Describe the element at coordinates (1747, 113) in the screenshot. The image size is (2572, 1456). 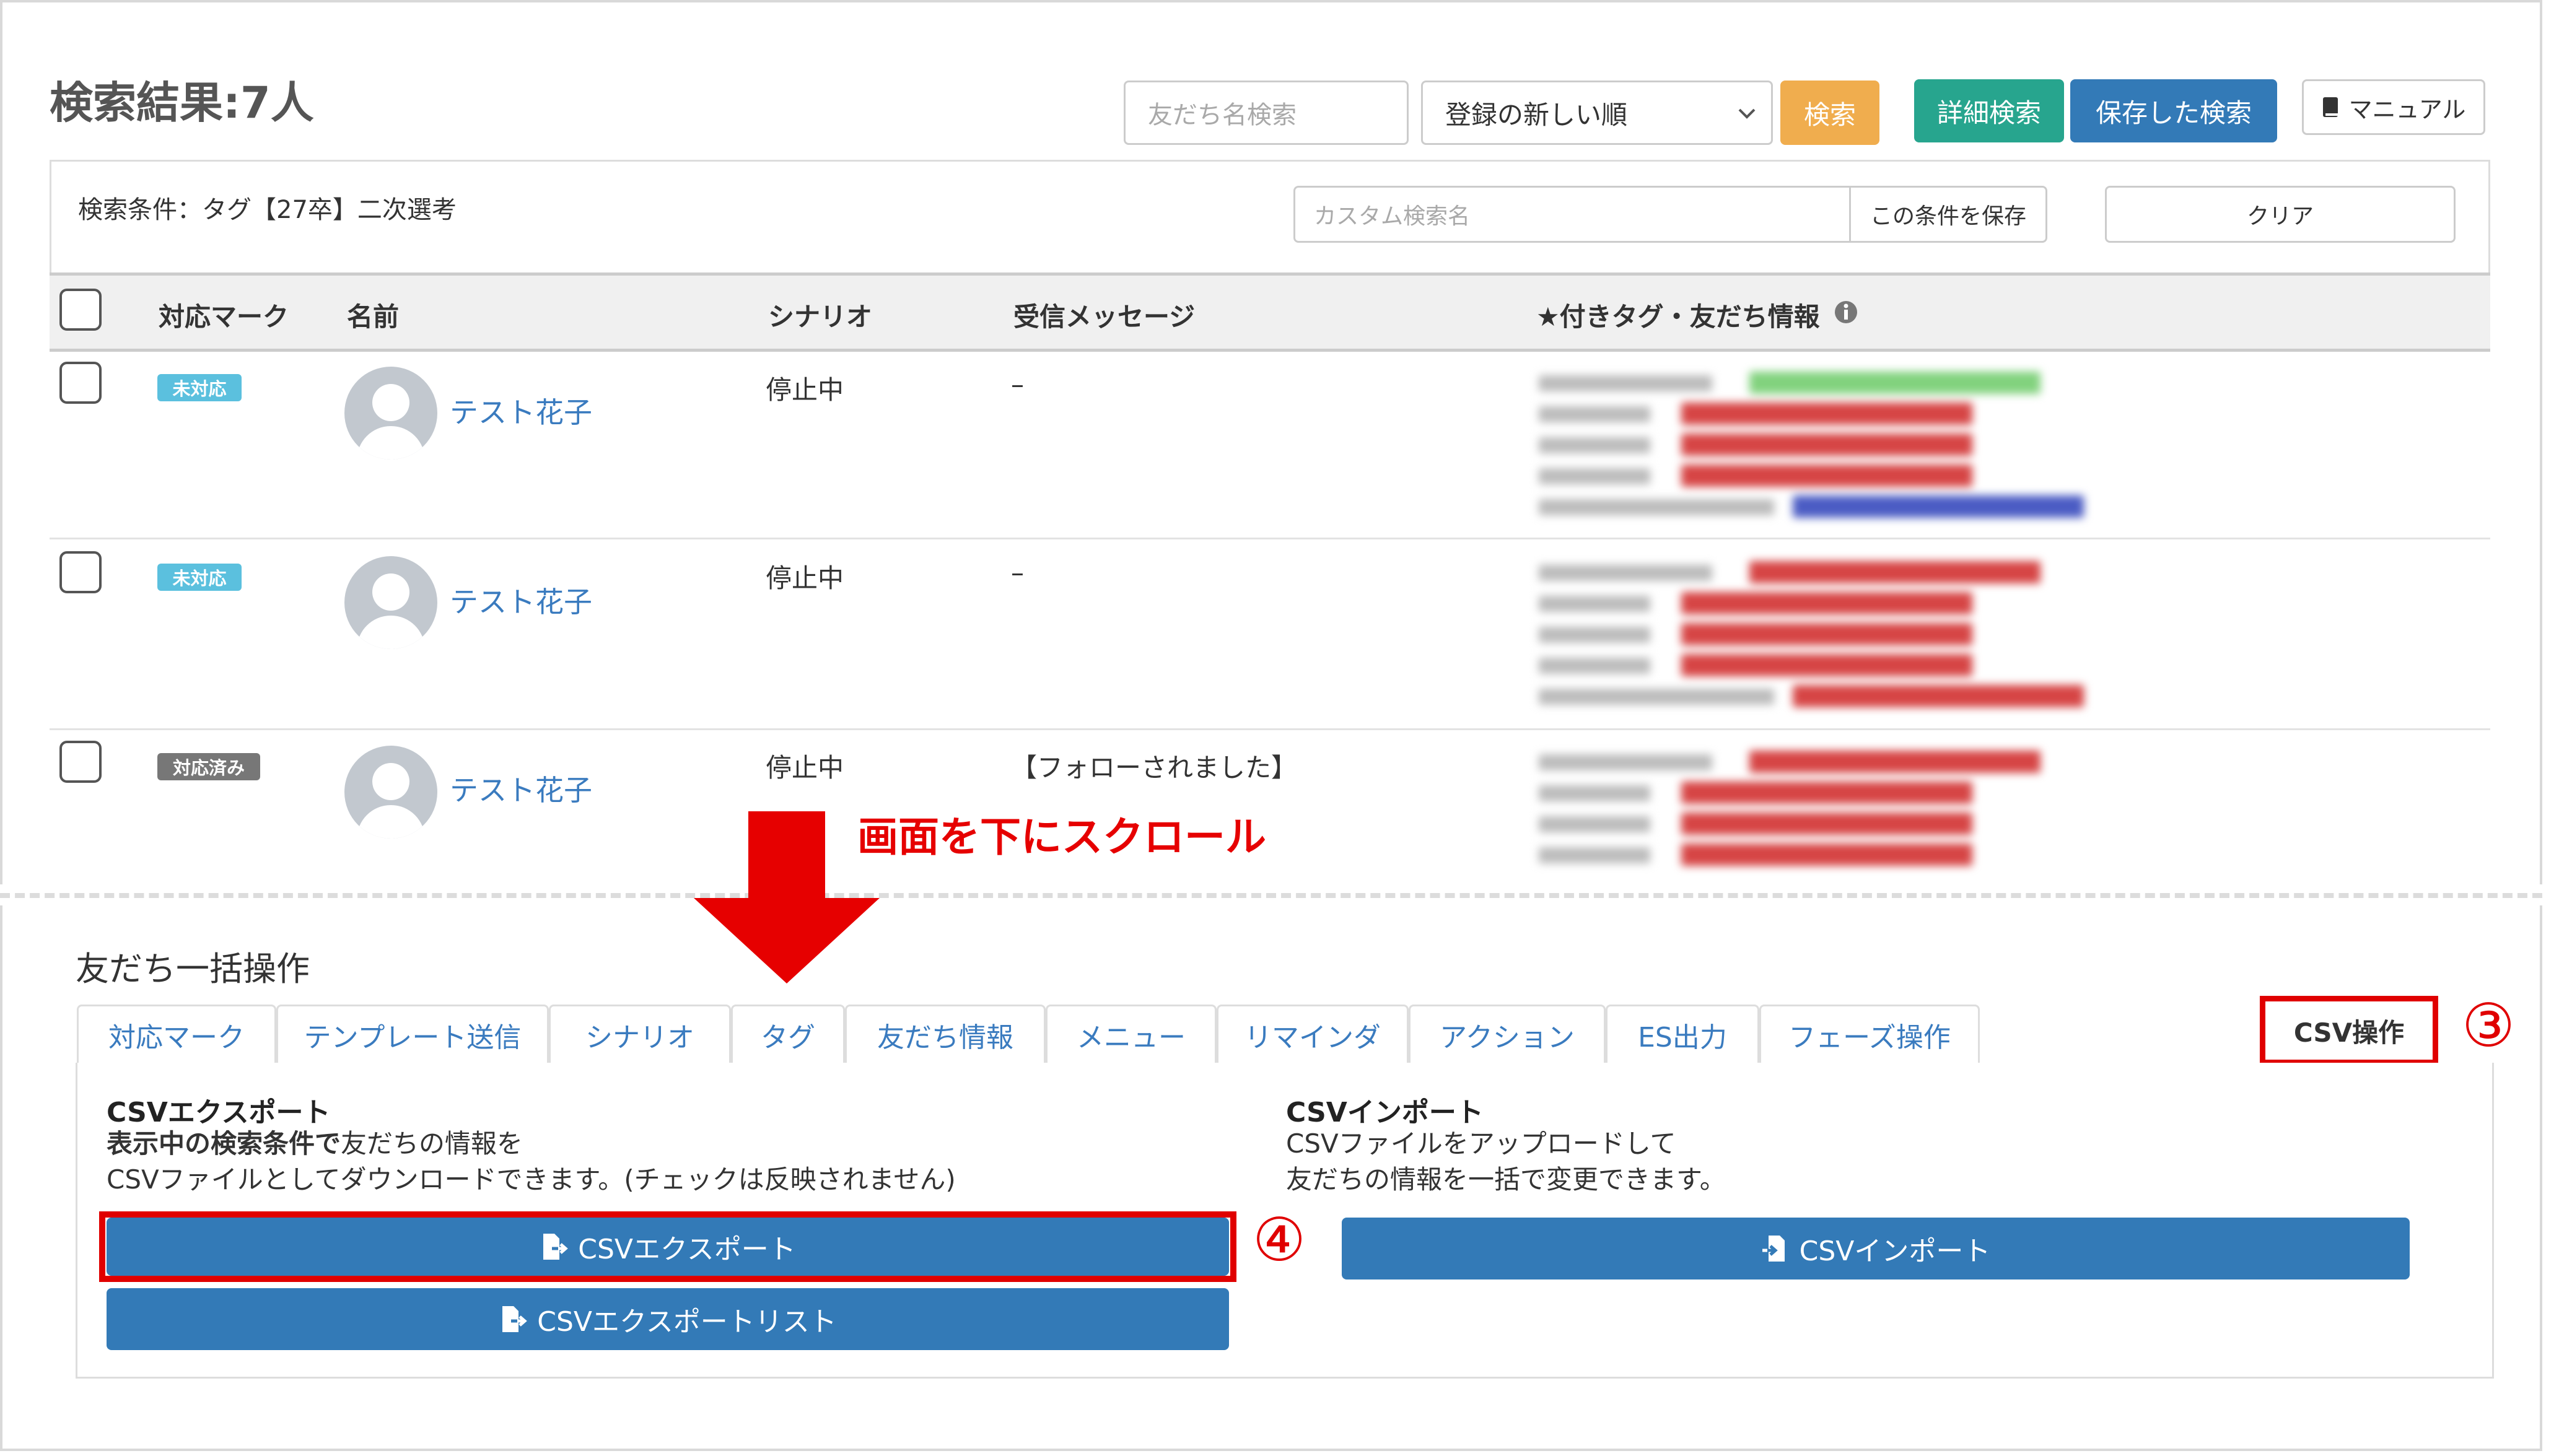
I see `chevron-down-icon` at that location.